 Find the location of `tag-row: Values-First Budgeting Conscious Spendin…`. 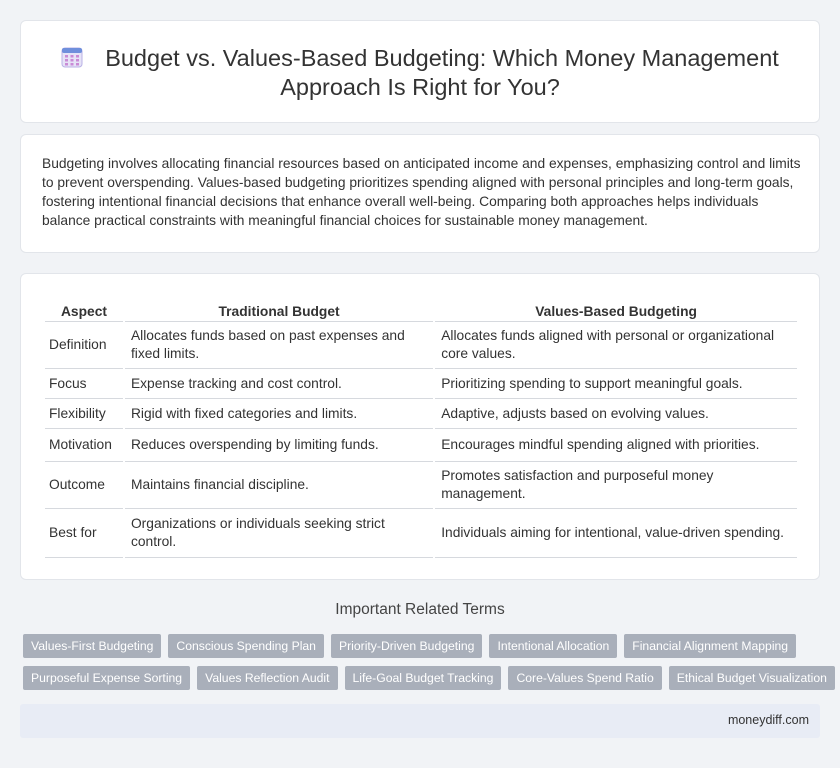

tag-row: Values-First Budgeting Conscious Spendin… is located at coordinates (423, 646).